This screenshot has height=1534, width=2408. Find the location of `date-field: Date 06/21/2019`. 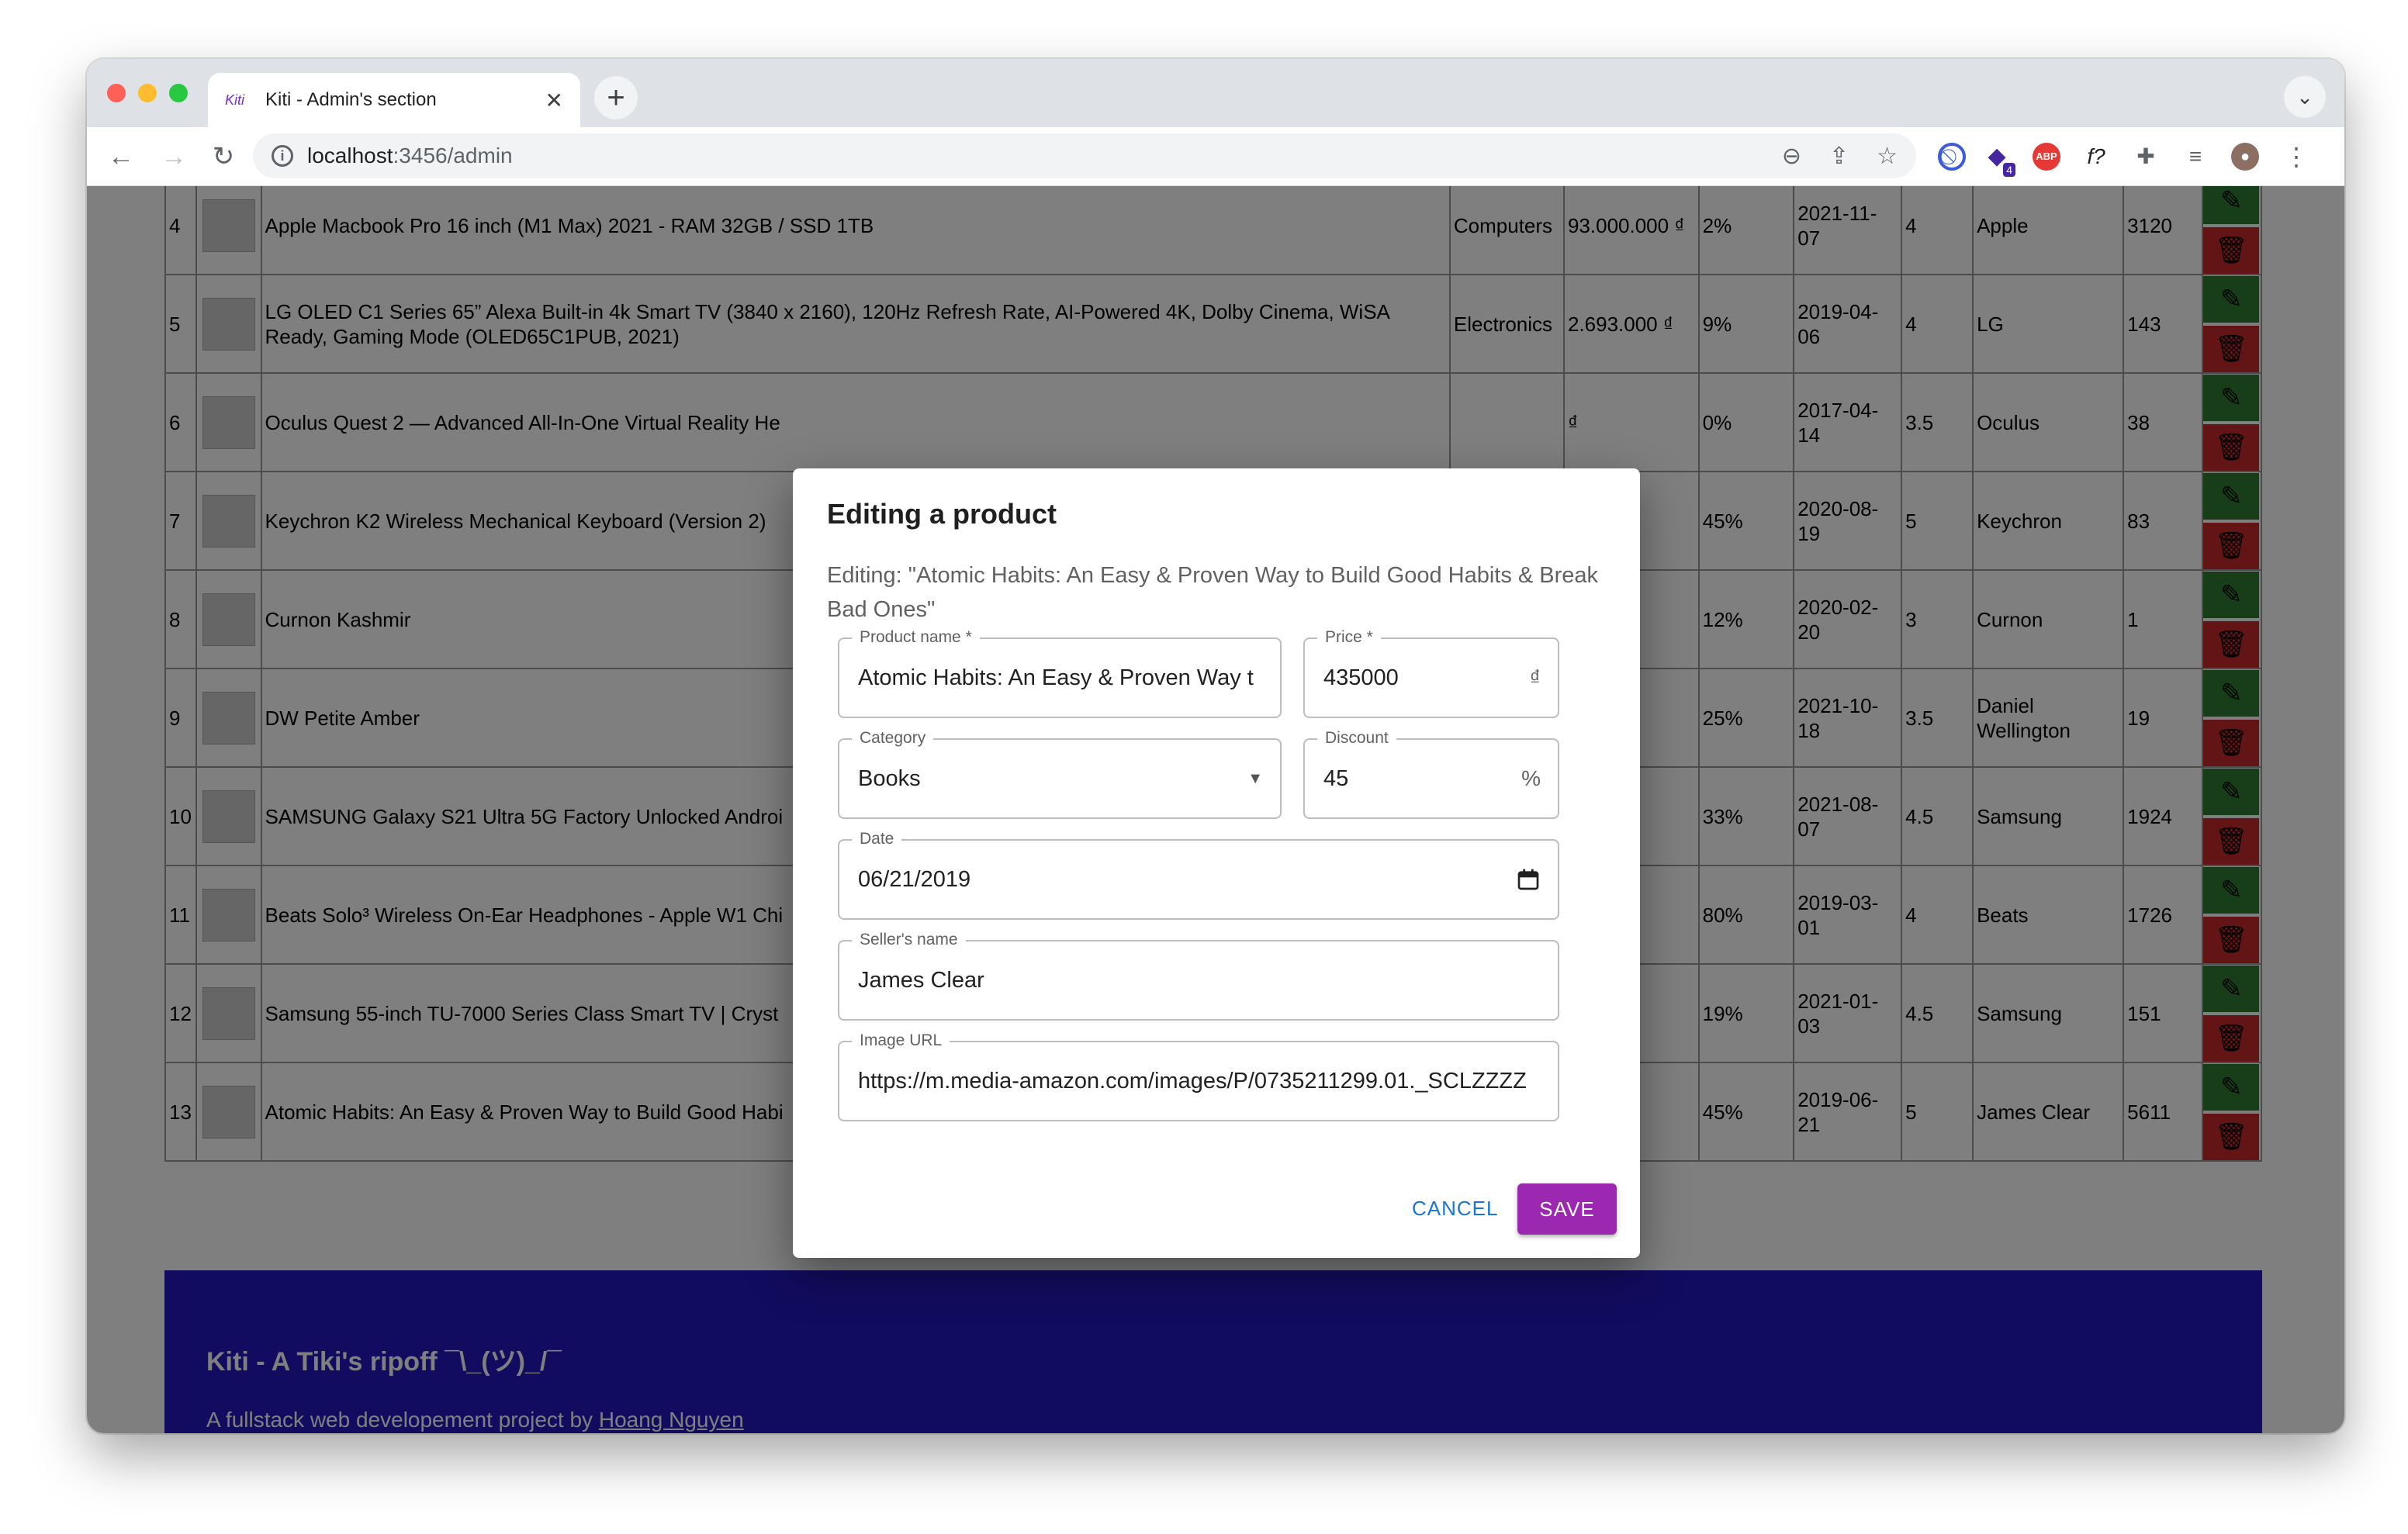

date-field: Date 06/21/2019 is located at coordinates (1198, 875).